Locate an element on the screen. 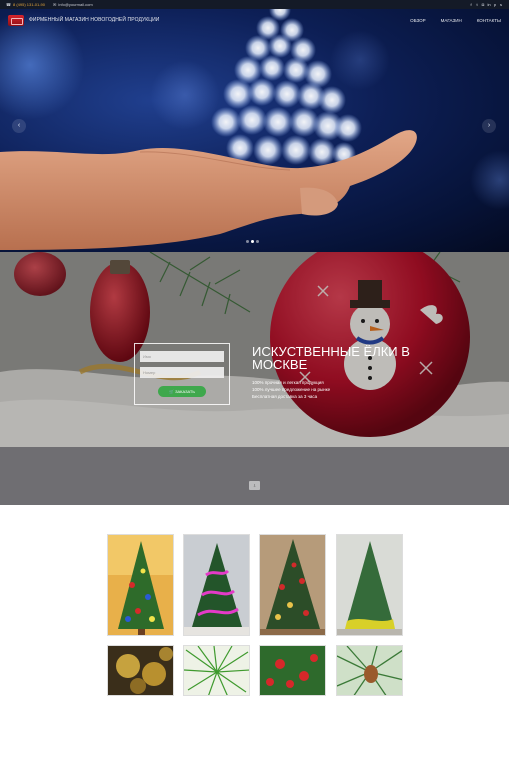 This screenshot has height=764, width=509. mail-icon: ✉ is located at coordinates (55, 4).